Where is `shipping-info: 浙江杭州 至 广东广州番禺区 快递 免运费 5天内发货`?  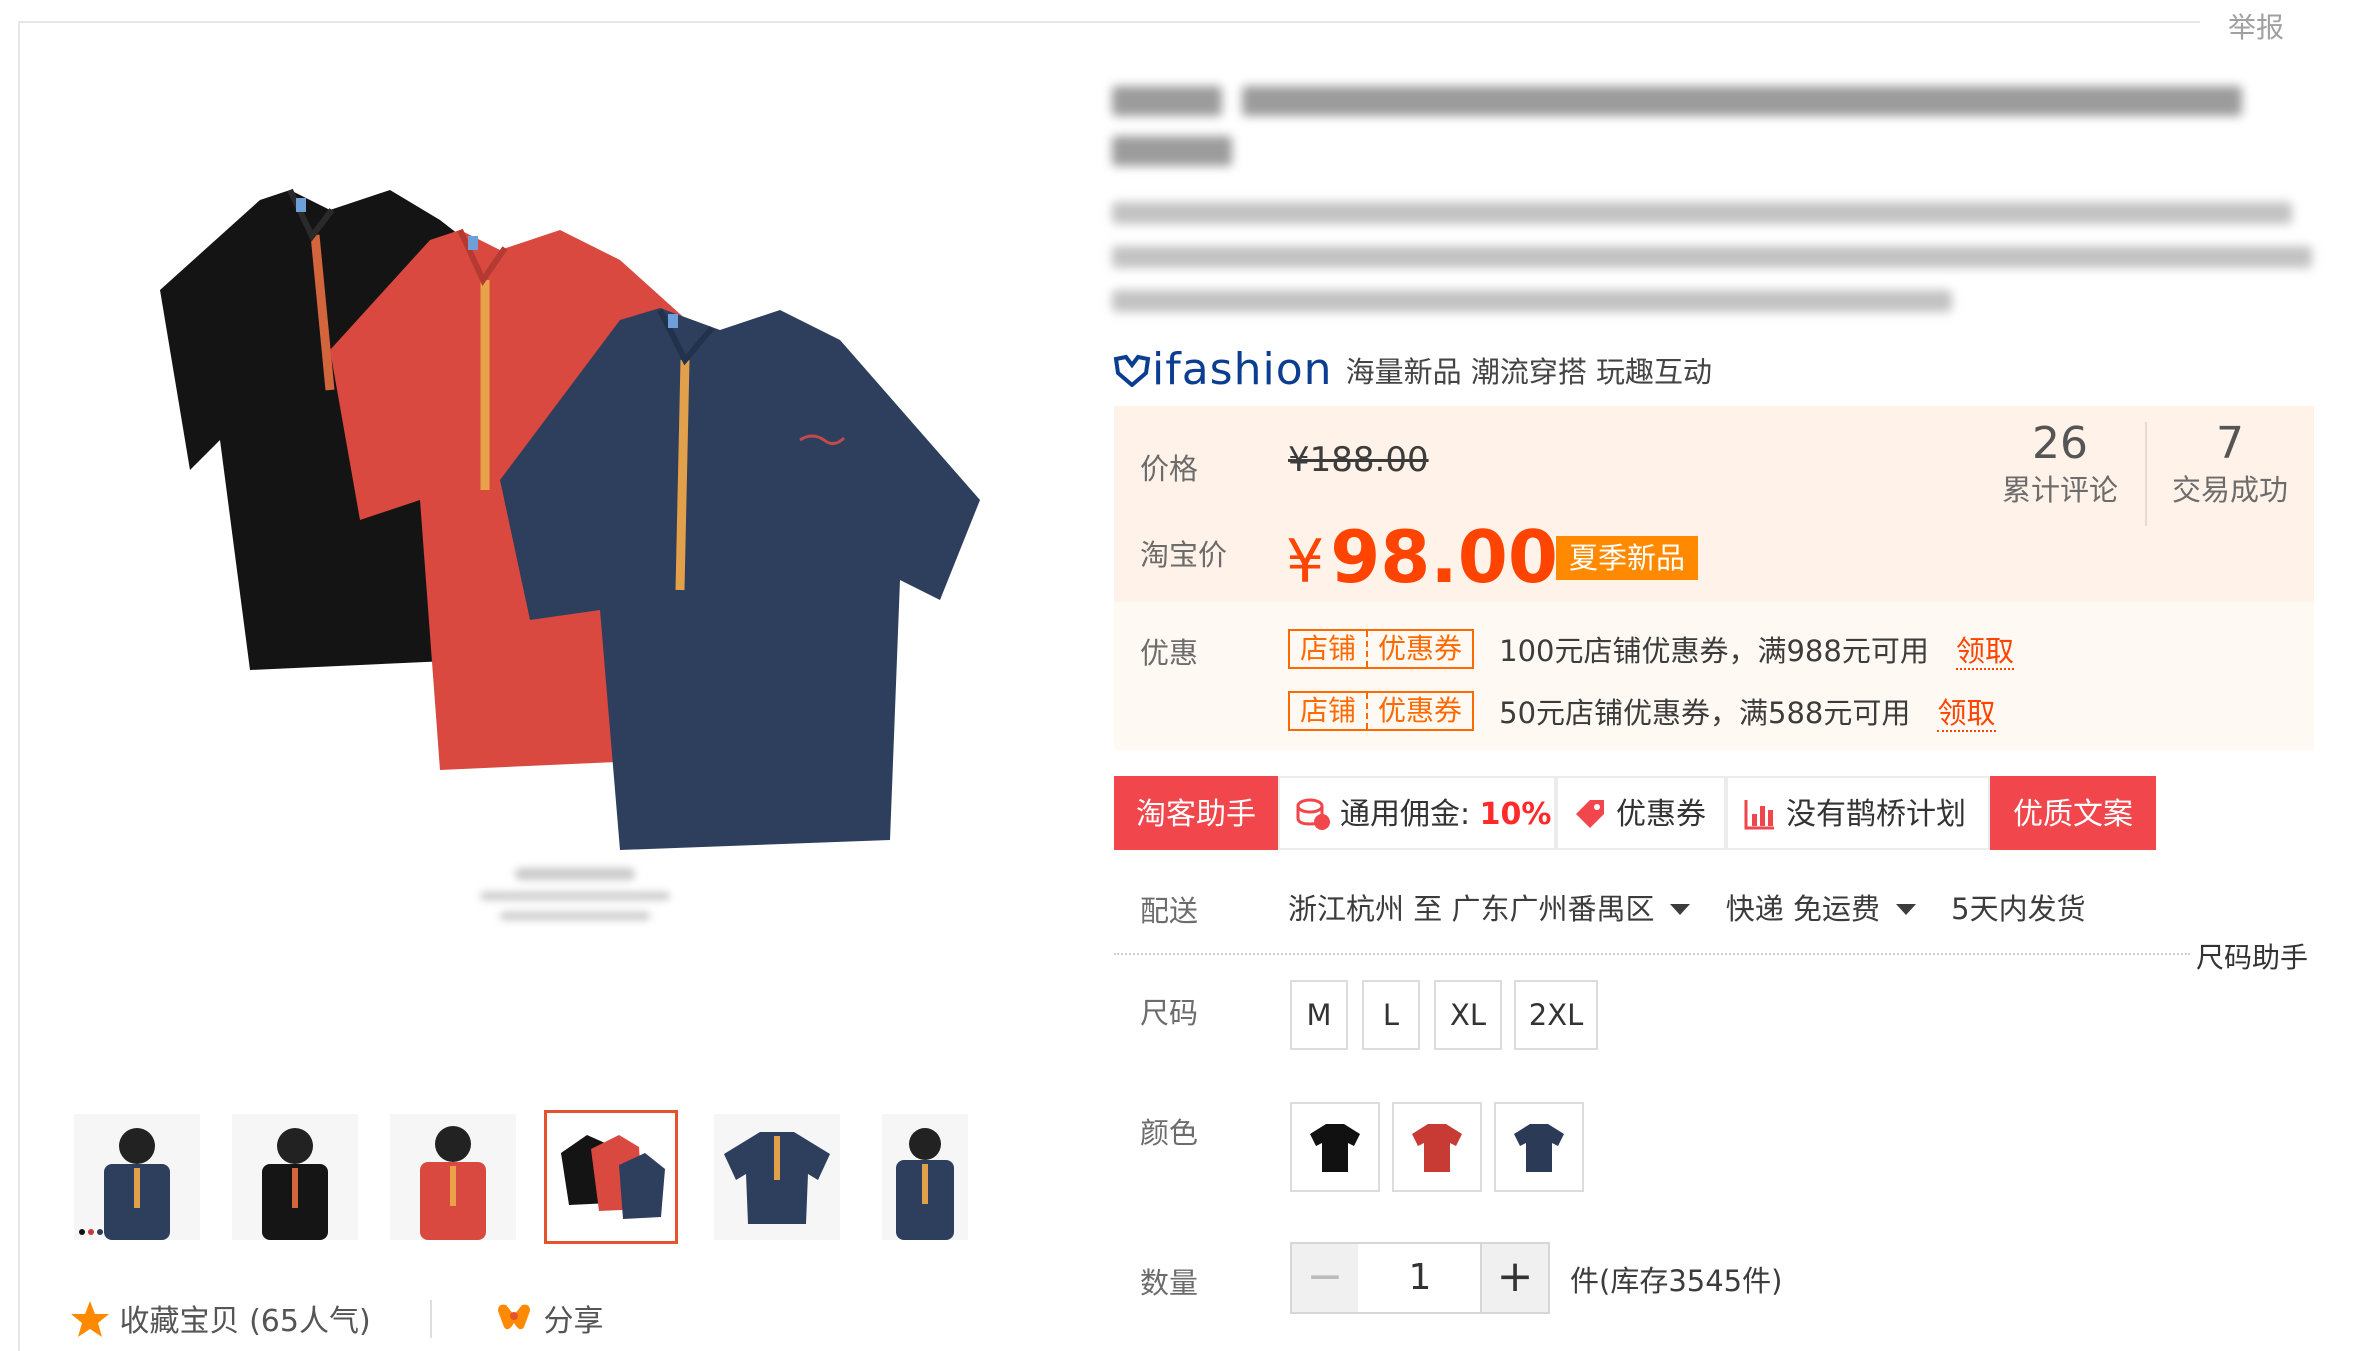 shipping-info: 浙江杭州 至 广东广州番禺区 快递 免运费 5天内发货 is located at coordinates (1687, 907).